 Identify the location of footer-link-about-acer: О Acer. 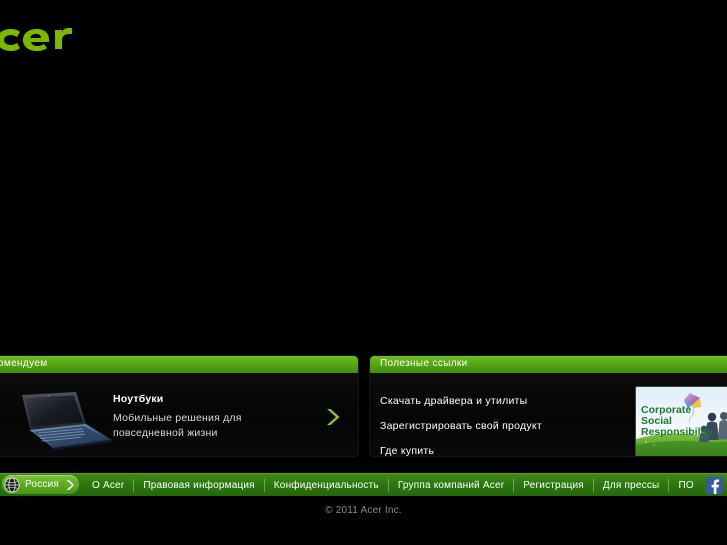
(108, 485).